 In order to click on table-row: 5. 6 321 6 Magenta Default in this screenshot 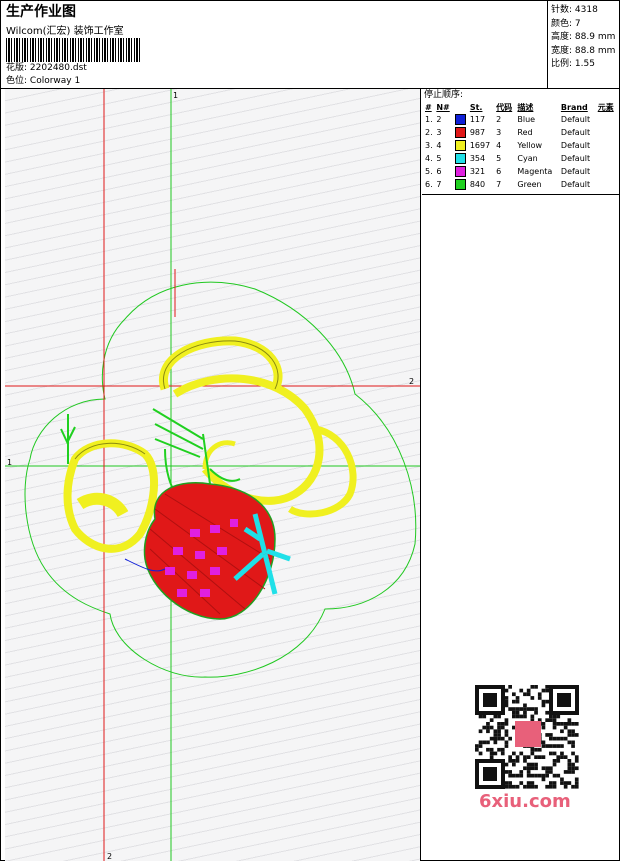, I will do `click(521, 171)`.